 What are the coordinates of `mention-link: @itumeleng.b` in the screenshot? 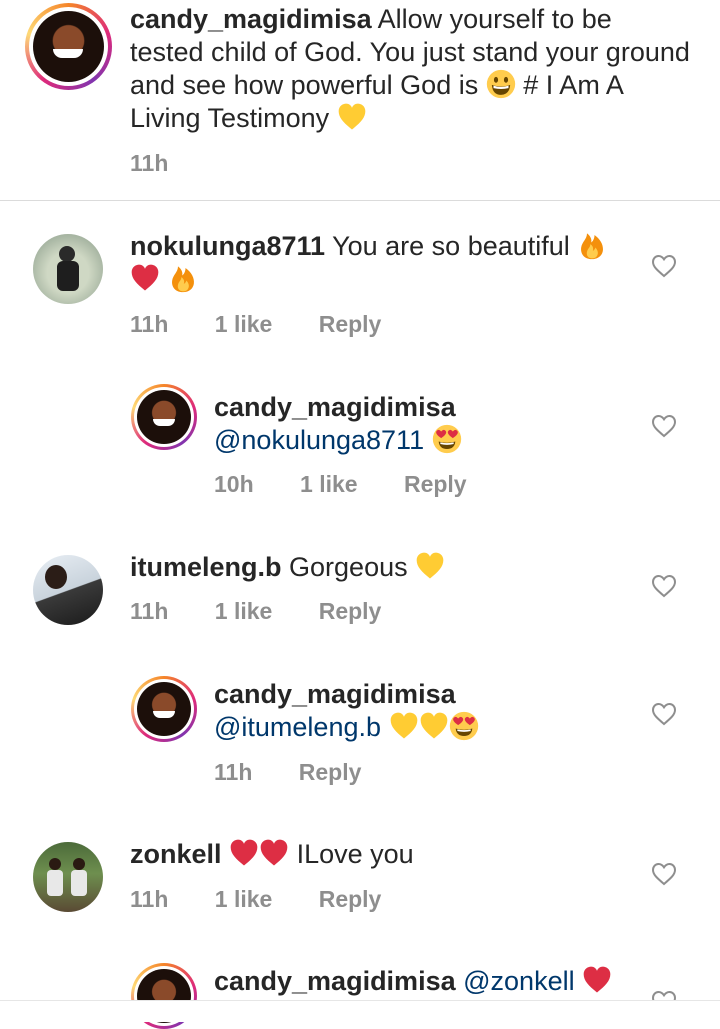 It's located at (297, 727).